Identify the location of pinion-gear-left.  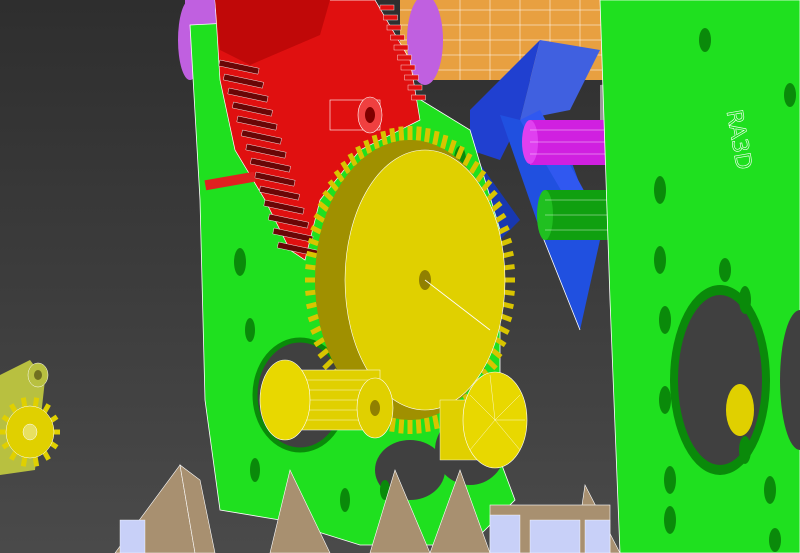
(326, 400).